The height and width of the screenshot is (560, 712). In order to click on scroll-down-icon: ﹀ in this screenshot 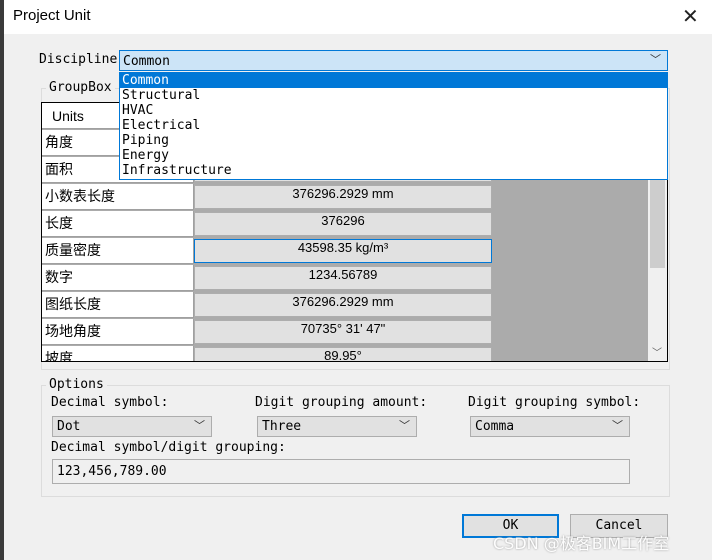, I will do `click(657, 351)`.